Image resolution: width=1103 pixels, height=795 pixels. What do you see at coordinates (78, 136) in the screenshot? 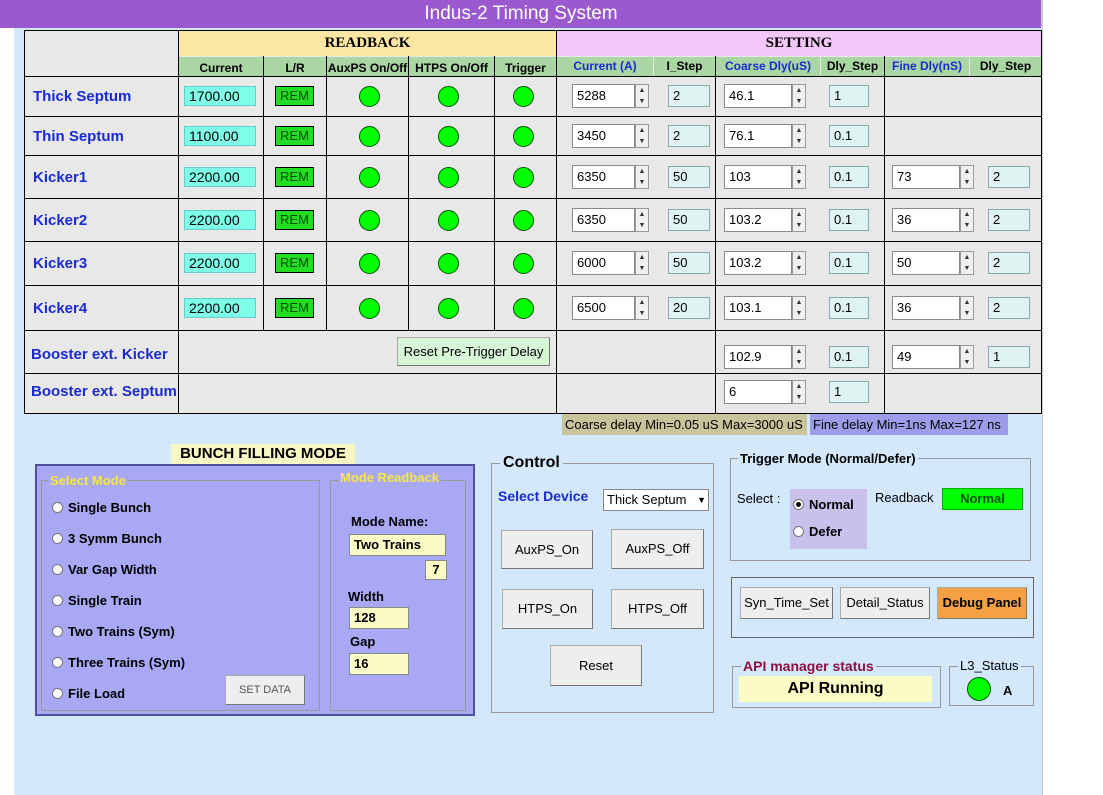
I see `device-label: Thin Septum` at bounding box center [78, 136].